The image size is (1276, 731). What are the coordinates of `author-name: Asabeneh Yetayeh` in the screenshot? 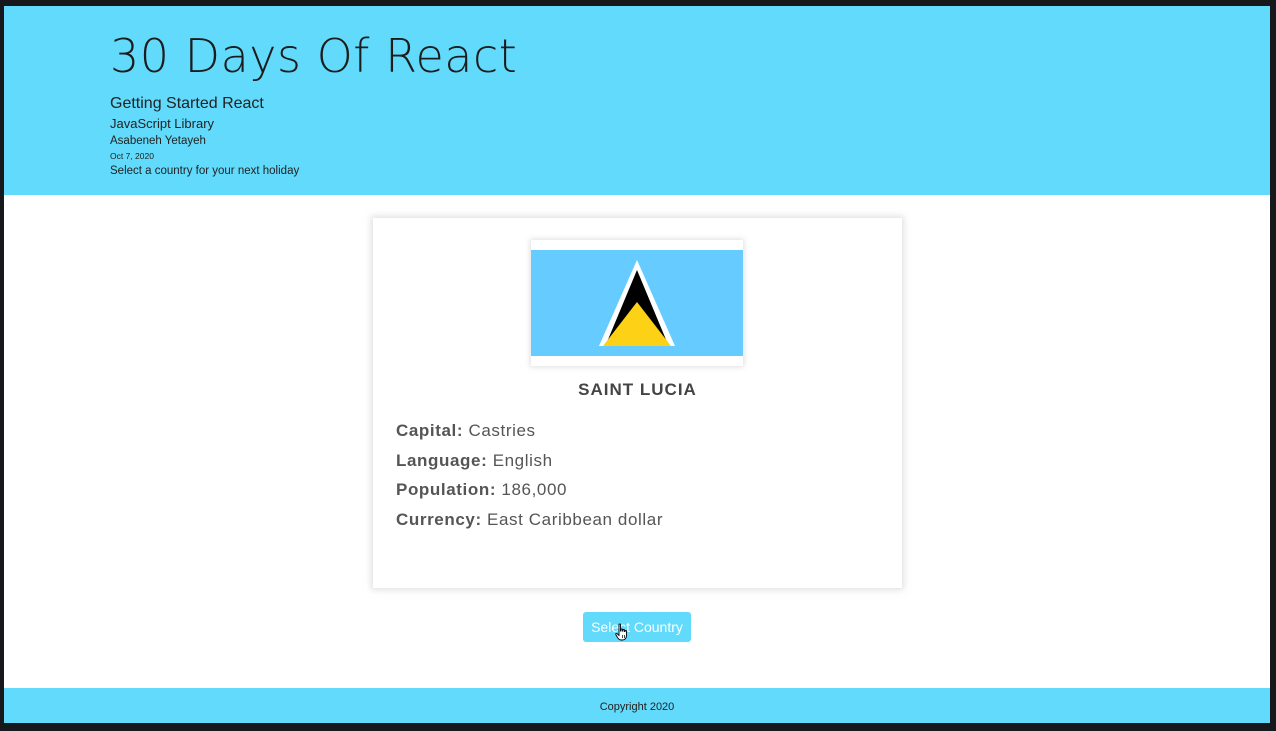 It's located at (158, 141).